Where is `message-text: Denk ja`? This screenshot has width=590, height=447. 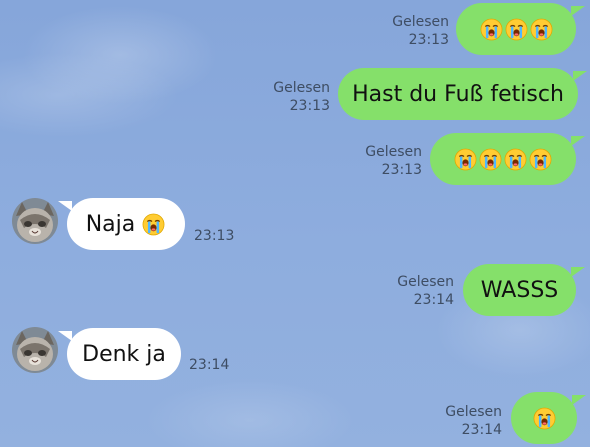 message-text: Denk ja is located at coordinates (124, 354).